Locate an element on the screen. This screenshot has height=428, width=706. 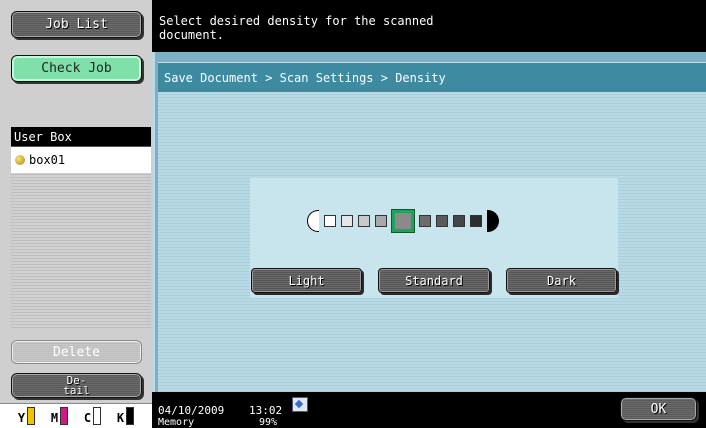
delete-button: Delete is located at coordinates (76, 352).